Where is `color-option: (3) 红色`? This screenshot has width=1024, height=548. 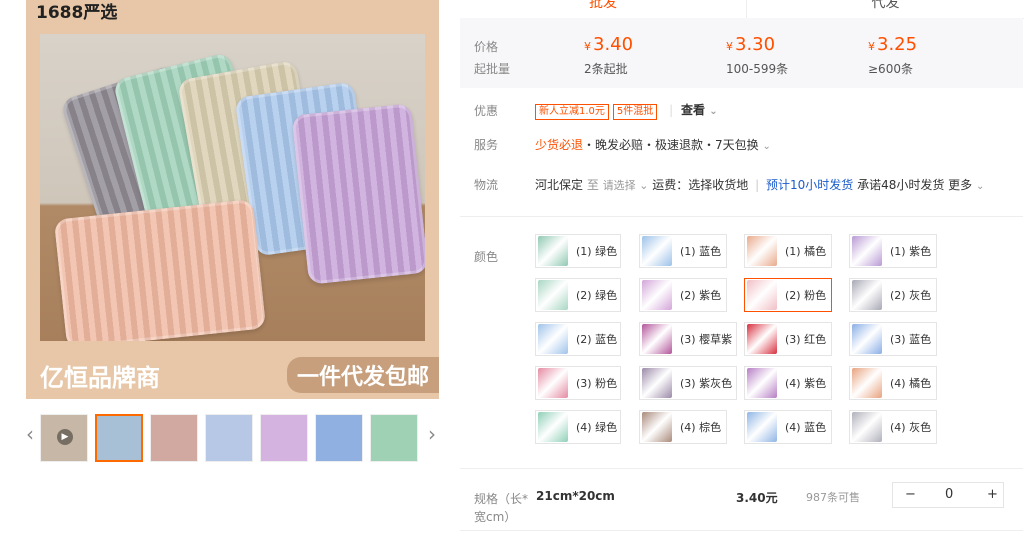
color-option: (3) 红色 is located at coordinates (788, 339).